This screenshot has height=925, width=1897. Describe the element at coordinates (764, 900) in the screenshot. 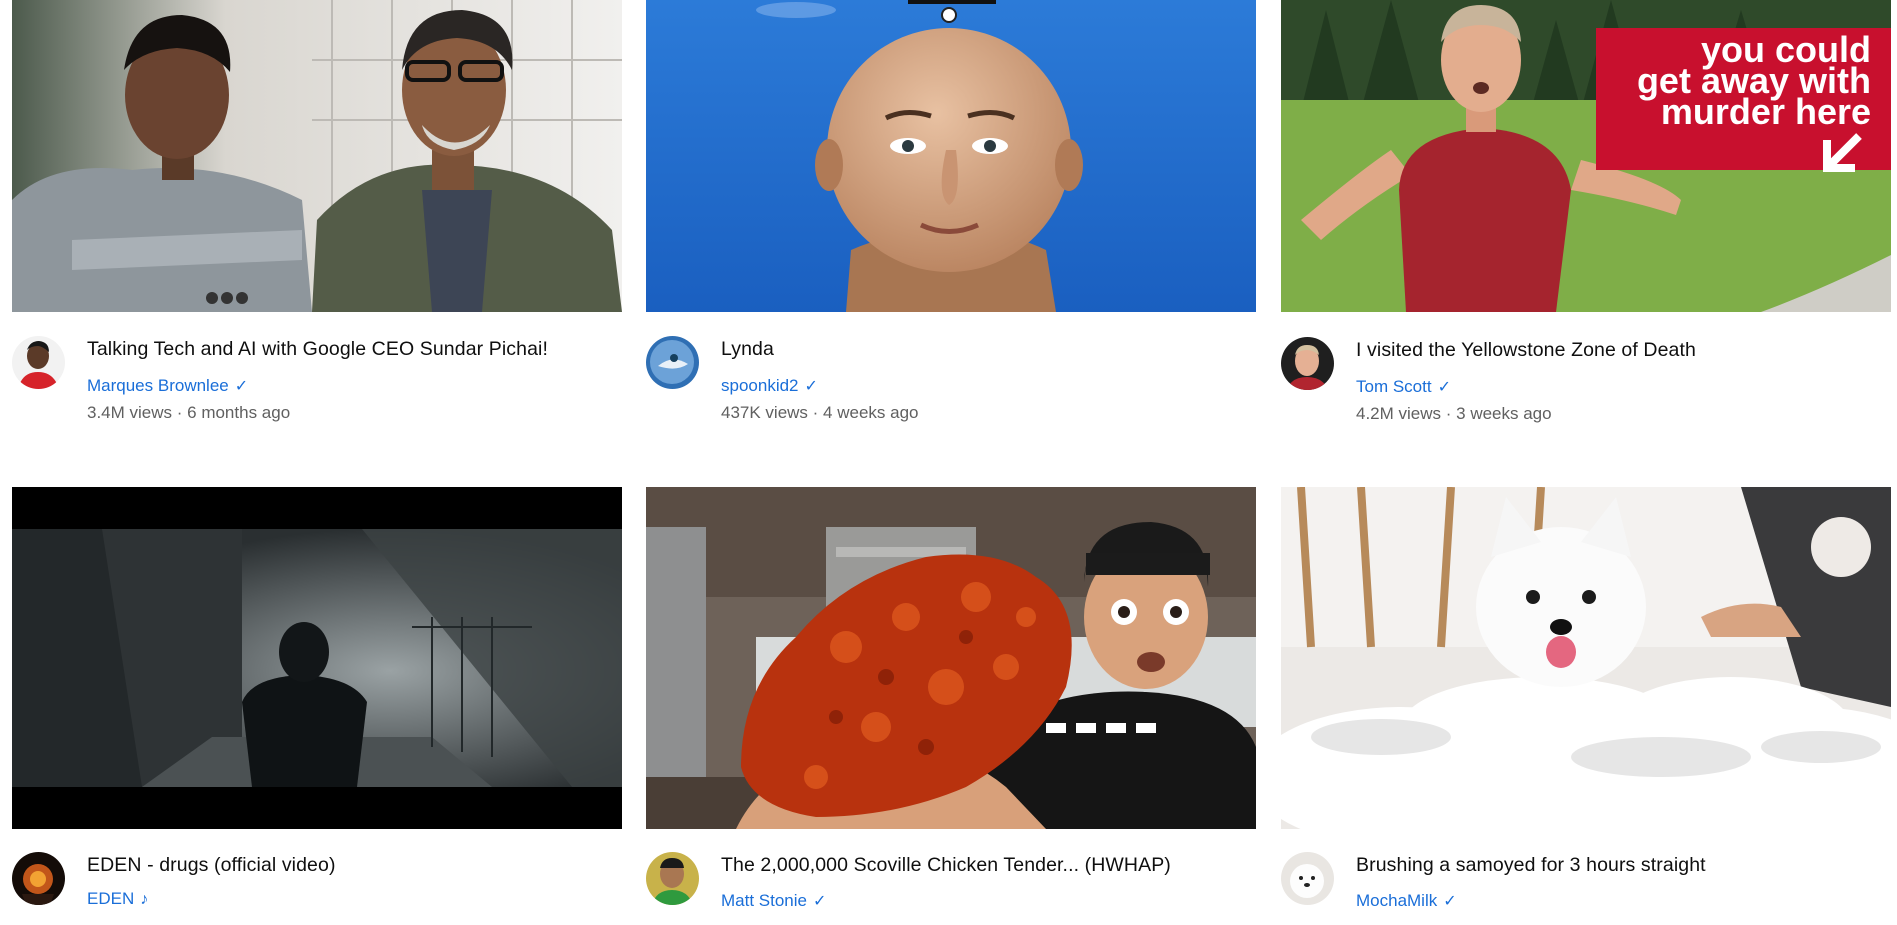

I see `channel-name: Matt Stonie` at that location.